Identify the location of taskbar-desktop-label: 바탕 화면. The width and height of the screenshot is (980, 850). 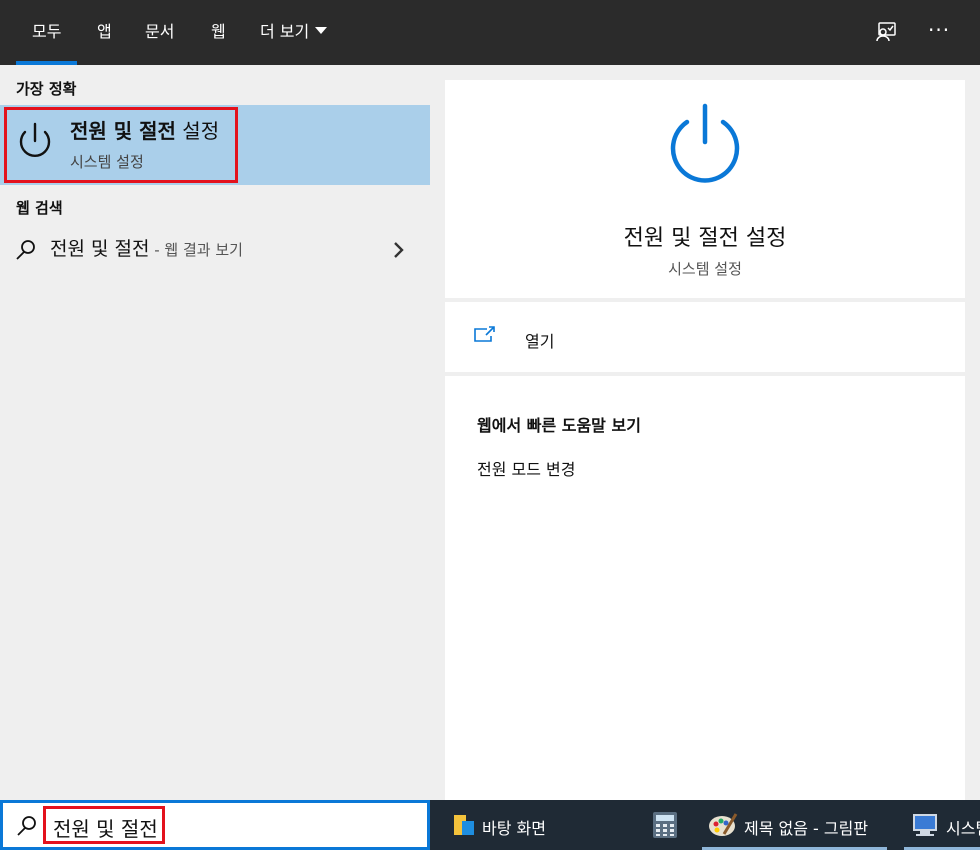
(514, 828).